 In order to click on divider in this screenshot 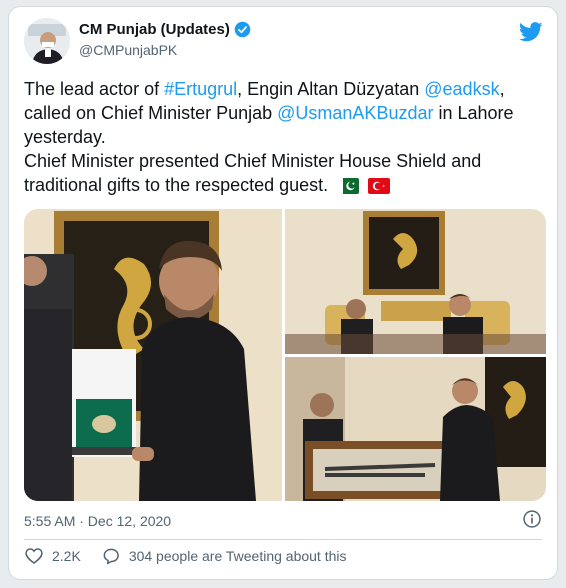, I will do `click(283, 539)`.